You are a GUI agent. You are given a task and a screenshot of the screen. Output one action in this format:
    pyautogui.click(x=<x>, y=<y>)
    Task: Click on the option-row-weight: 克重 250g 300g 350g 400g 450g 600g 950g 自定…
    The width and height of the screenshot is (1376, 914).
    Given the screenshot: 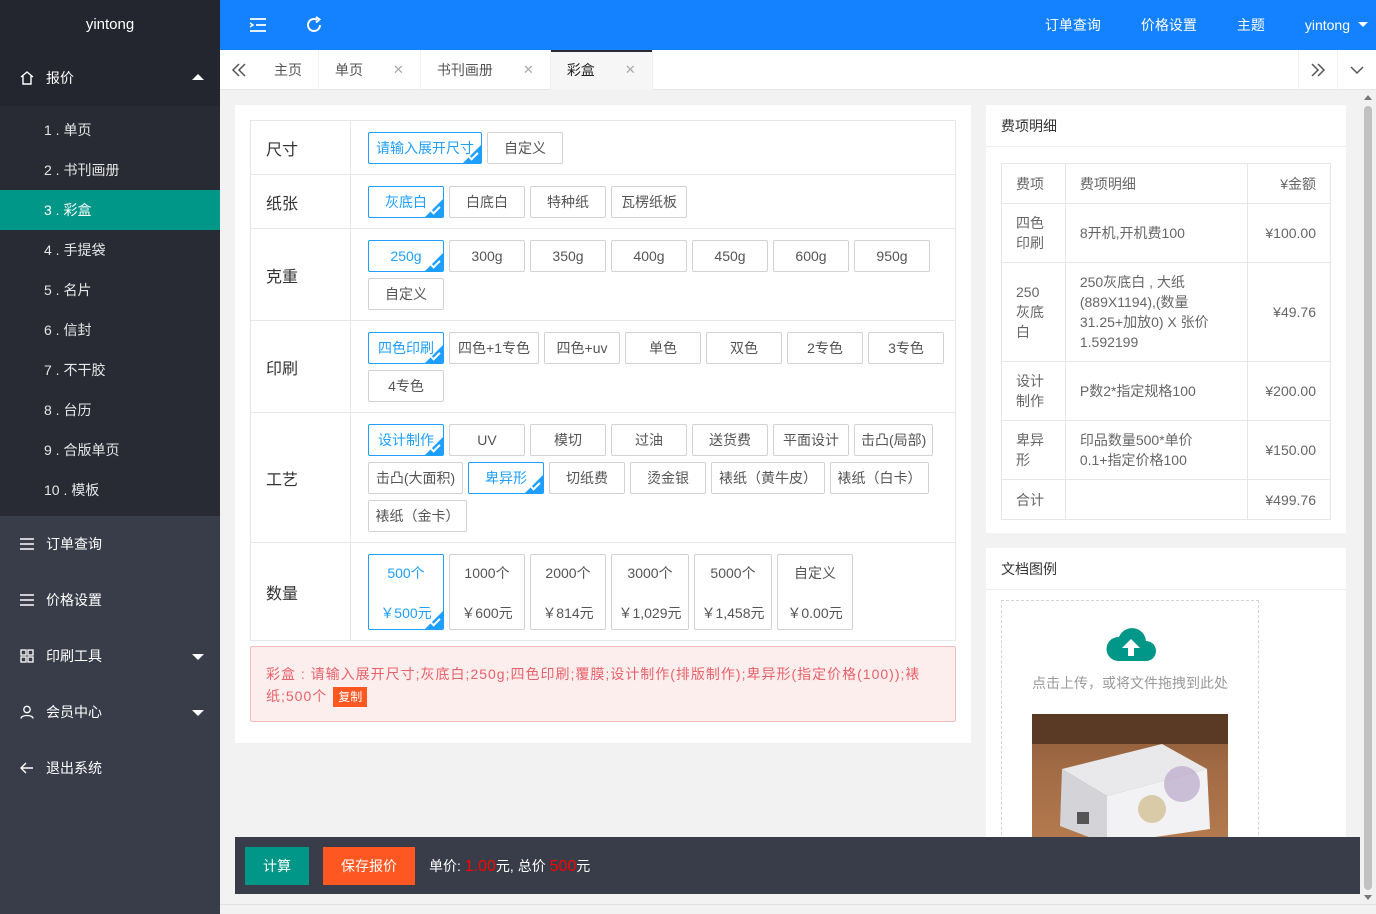 What is the action you would take?
    pyautogui.click(x=603, y=275)
    